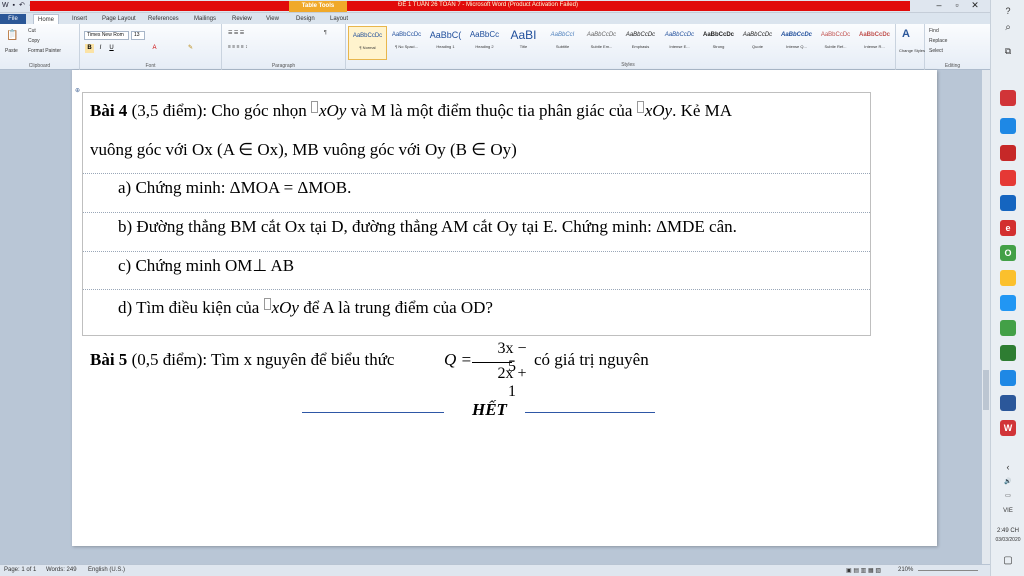 The height and width of the screenshot is (576, 1024). Describe the element at coordinates (163, 19) in the screenshot. I see `tab-references: References` at that location.